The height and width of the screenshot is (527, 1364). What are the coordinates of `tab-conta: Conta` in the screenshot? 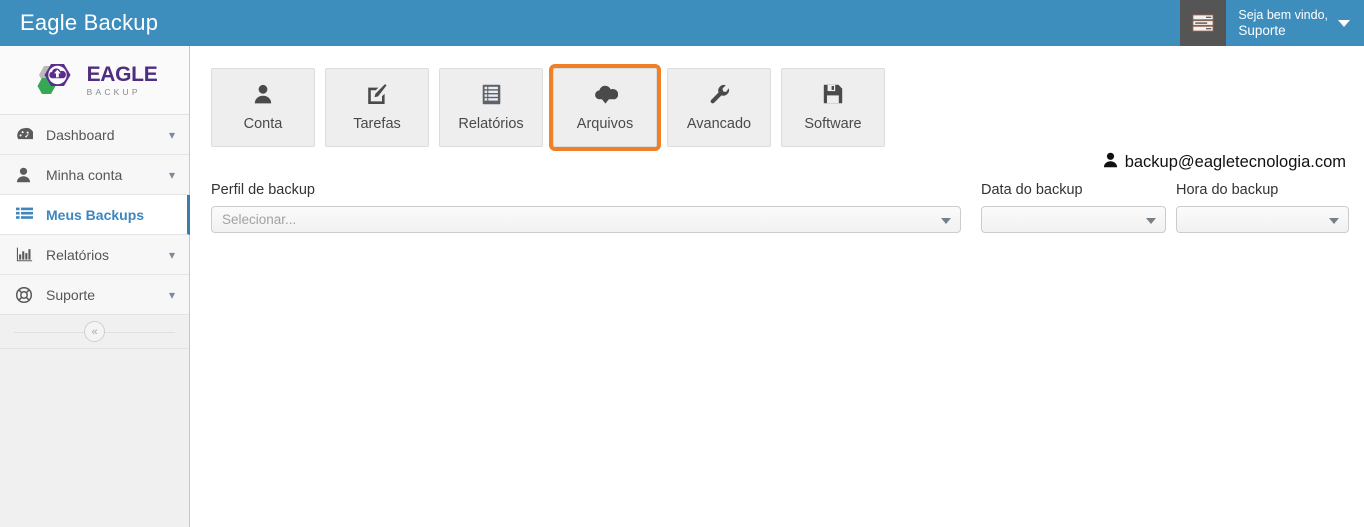 It's located at (263, 107).